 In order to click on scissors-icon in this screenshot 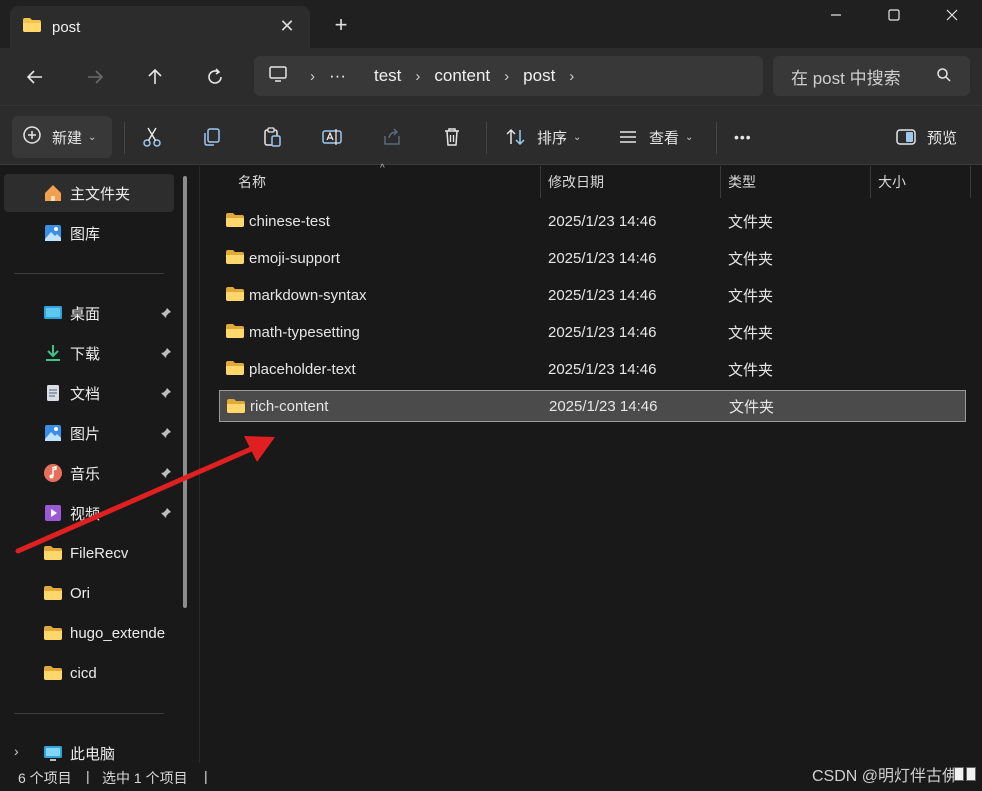, I will do `click(152, 137)`.